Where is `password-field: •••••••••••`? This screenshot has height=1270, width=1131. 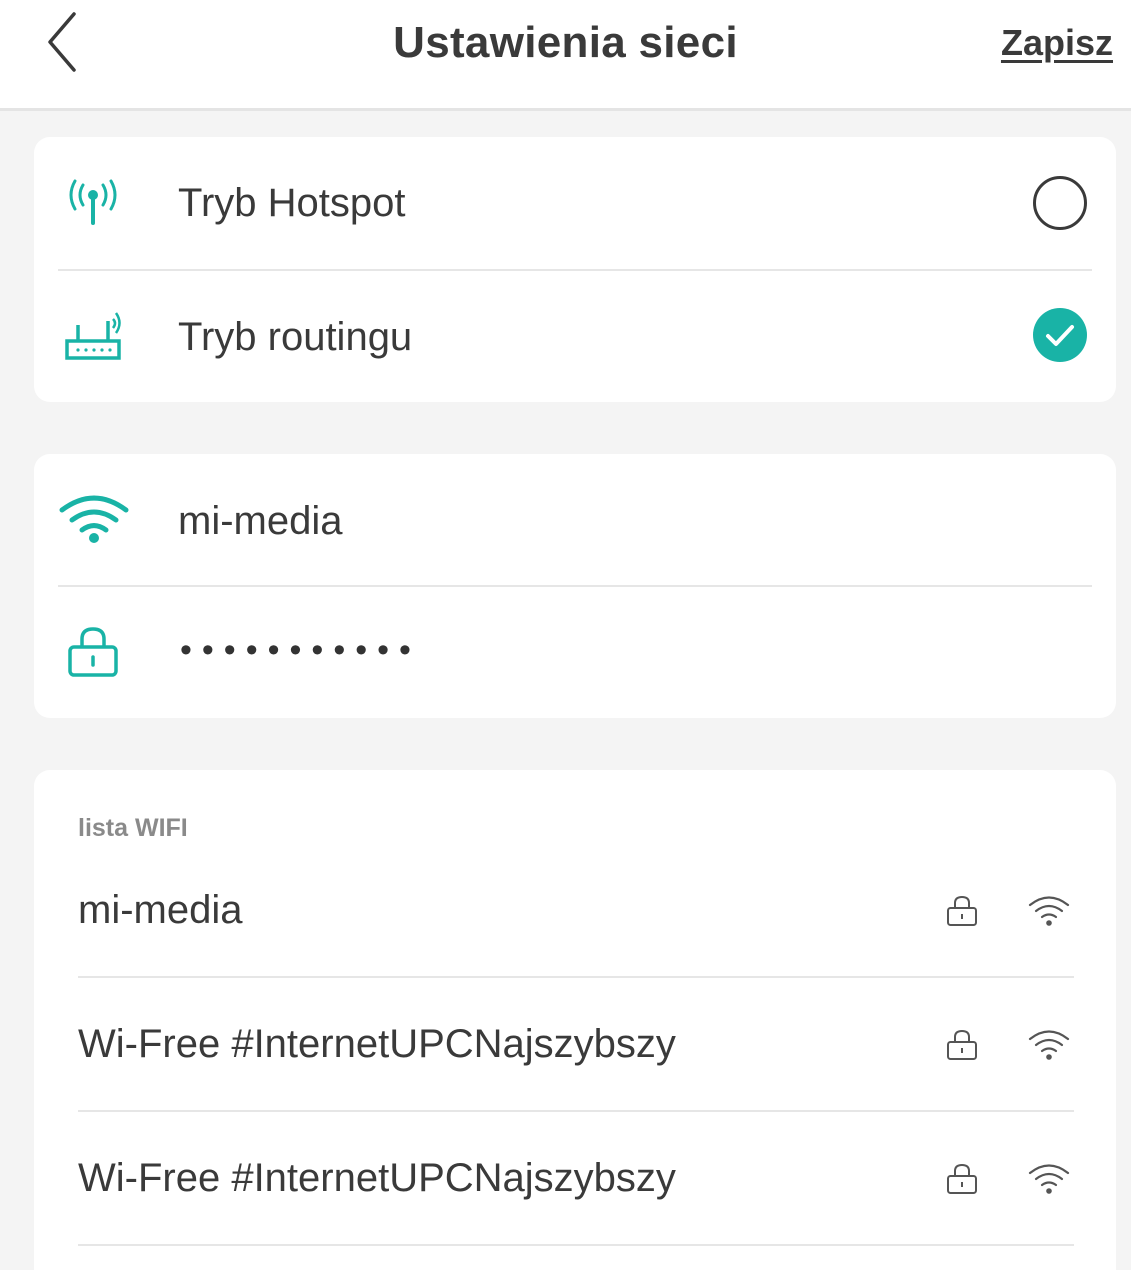
password-field: ••••••••••• is located at coordinates (300, 650).